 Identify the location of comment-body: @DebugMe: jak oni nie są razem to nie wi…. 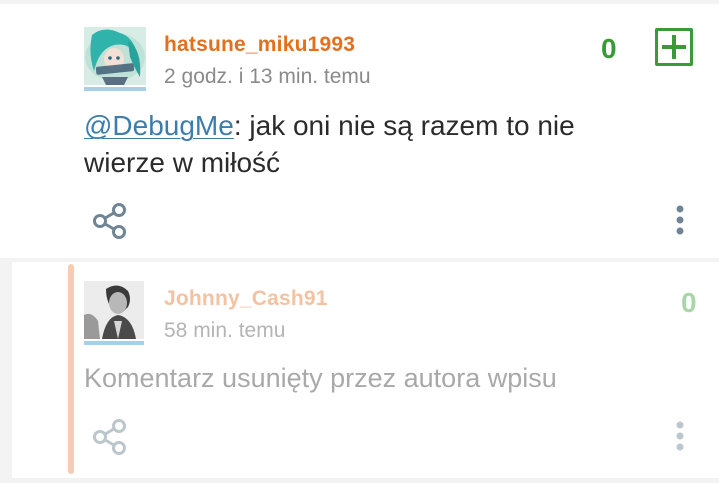
(384, 144).